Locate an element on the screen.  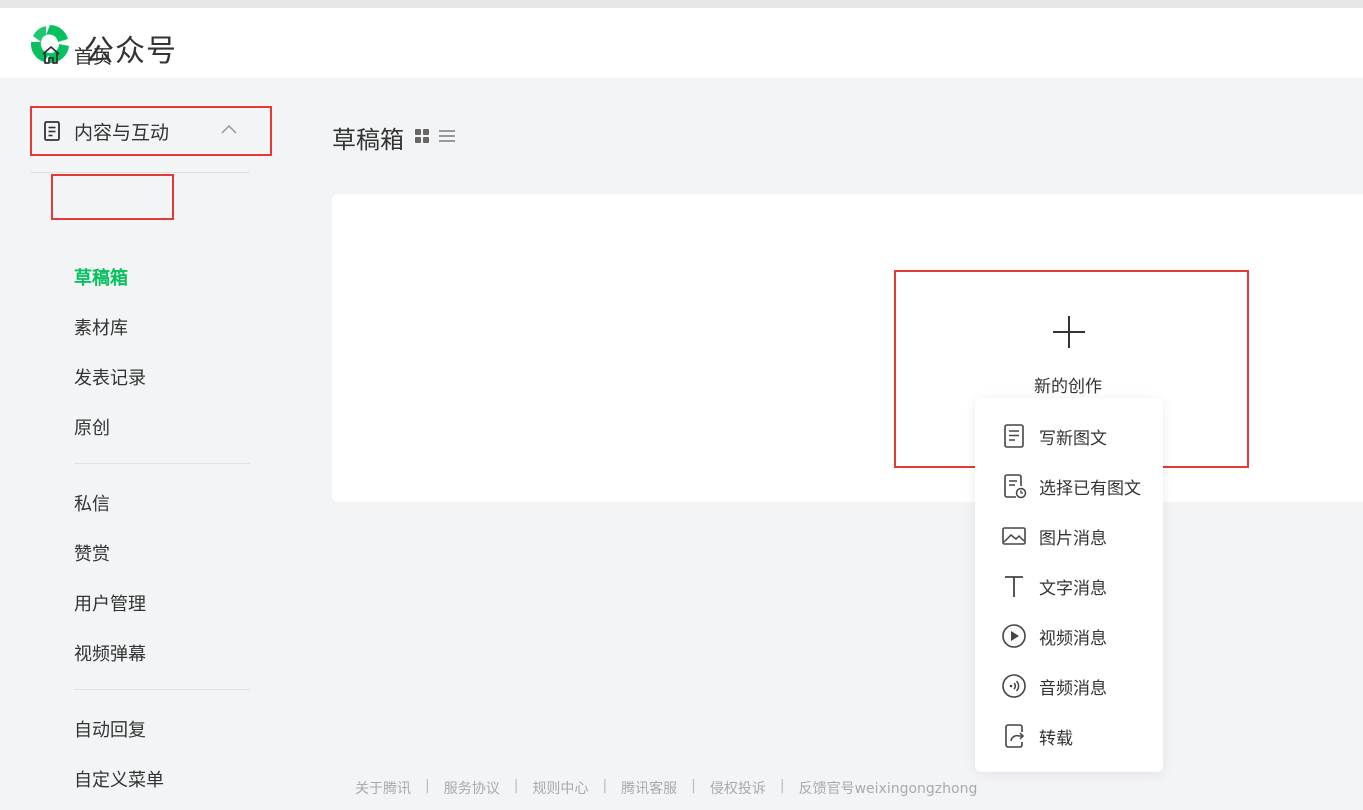
menu-item-repost: 转载 is located at coordinates (1069, 736).